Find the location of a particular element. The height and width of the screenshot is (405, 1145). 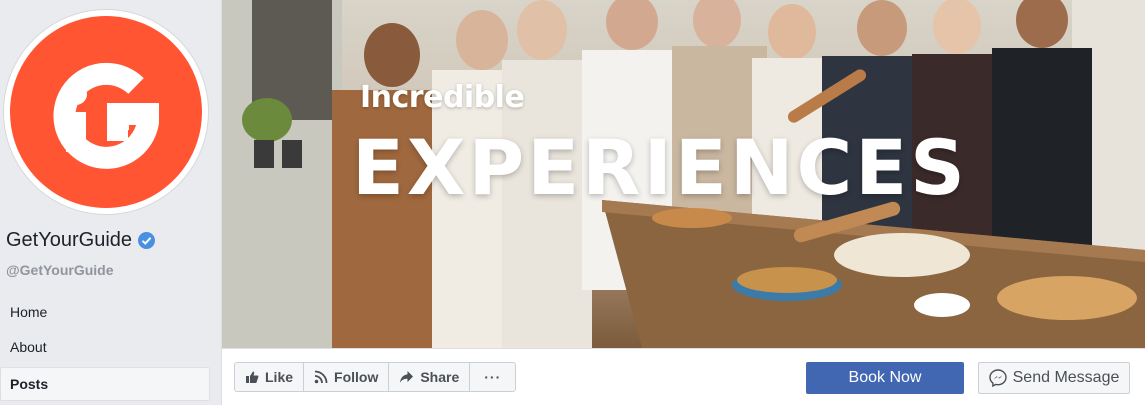

follow-label: Follow is located at coordinates (356, 377).